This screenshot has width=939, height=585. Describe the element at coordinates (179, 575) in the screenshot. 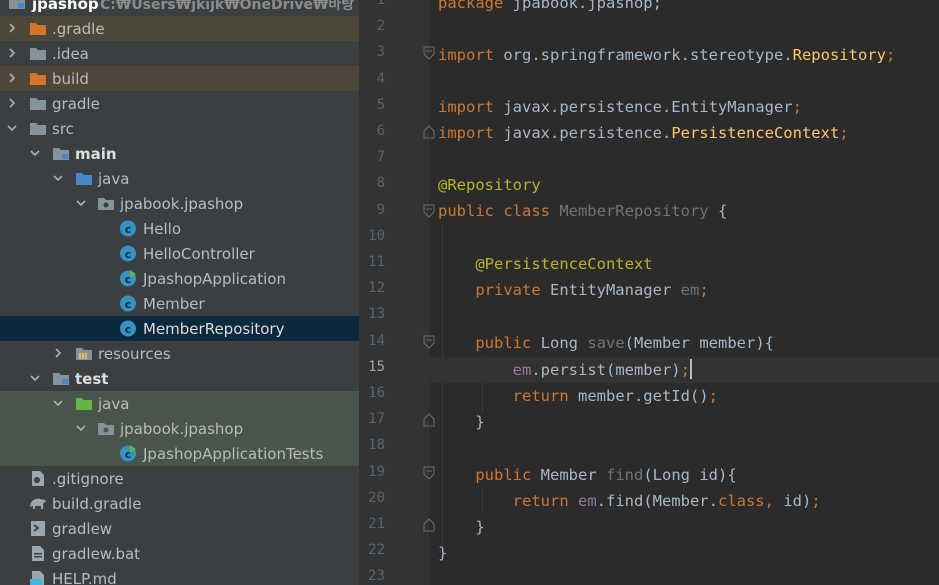

I see `tree-item-helpmd: HELP.md` at that location.